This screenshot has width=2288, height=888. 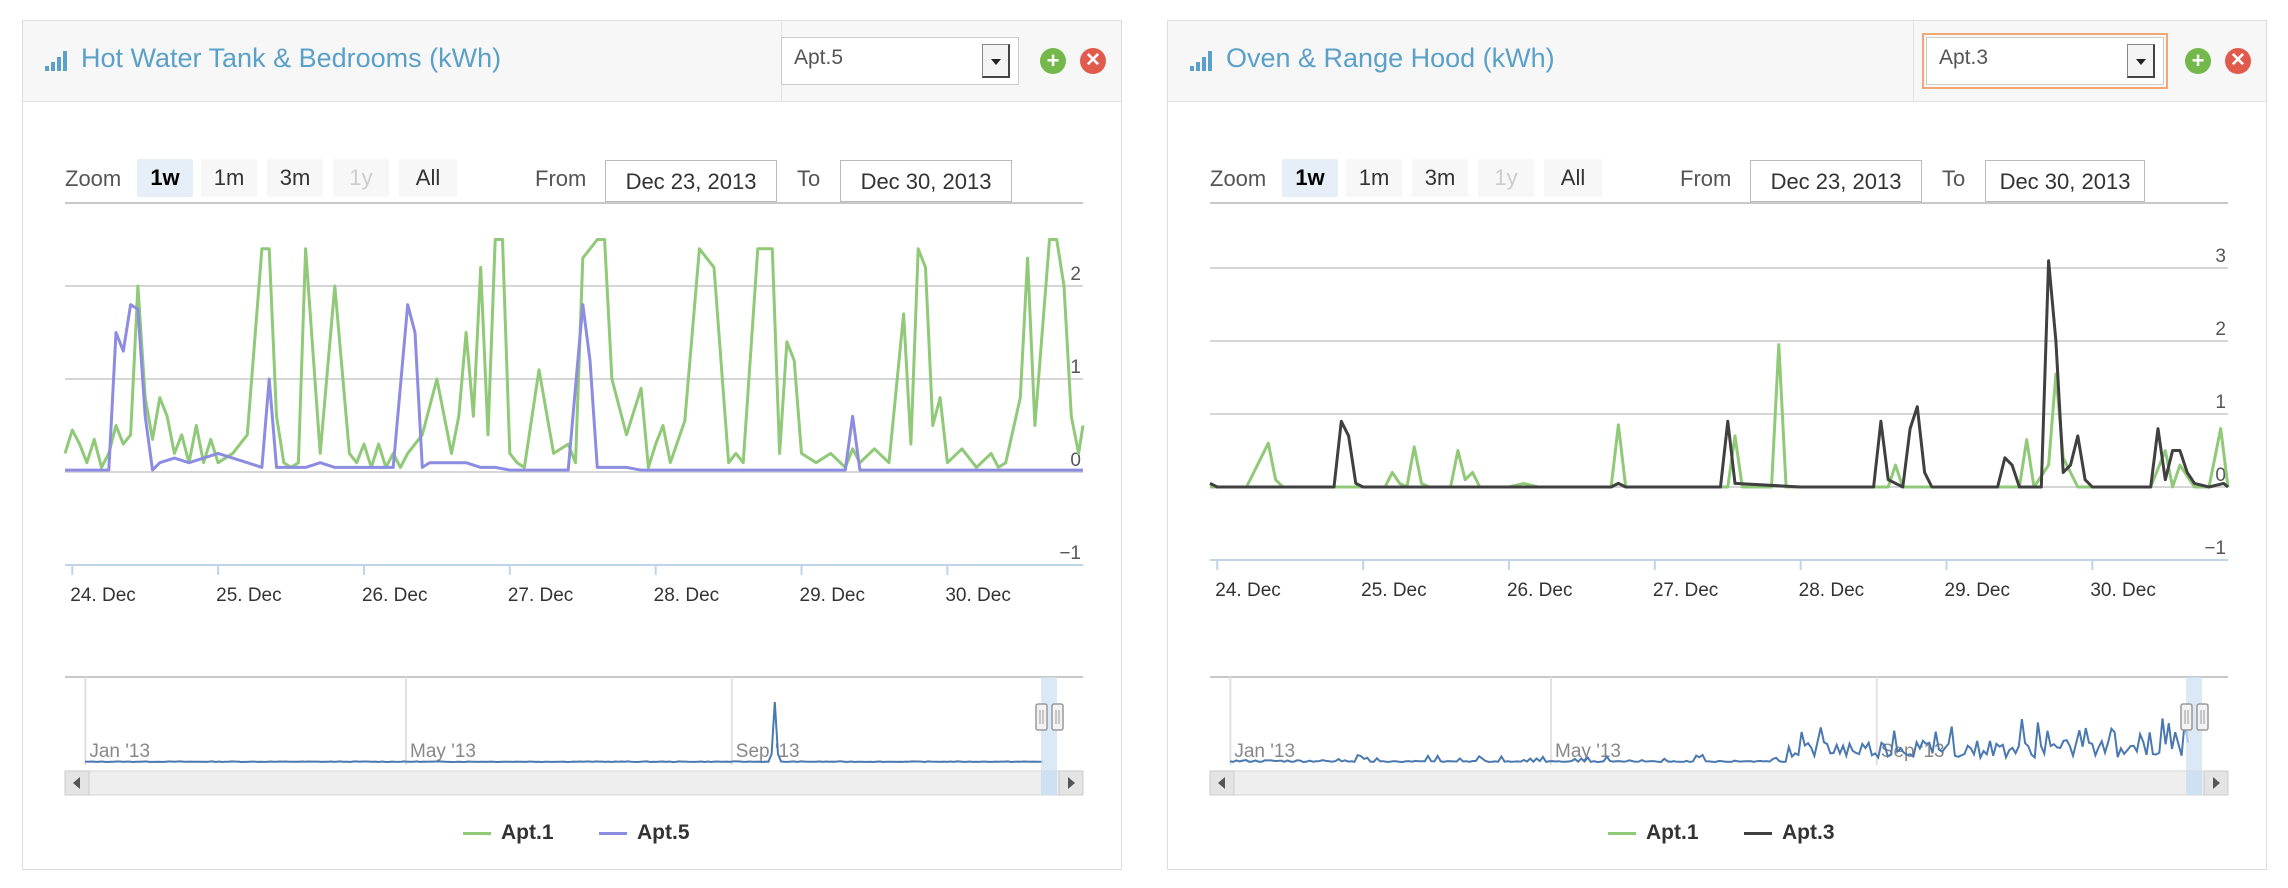 I want to click on legend-label: Apt.3, so click(x=1808, y=832).